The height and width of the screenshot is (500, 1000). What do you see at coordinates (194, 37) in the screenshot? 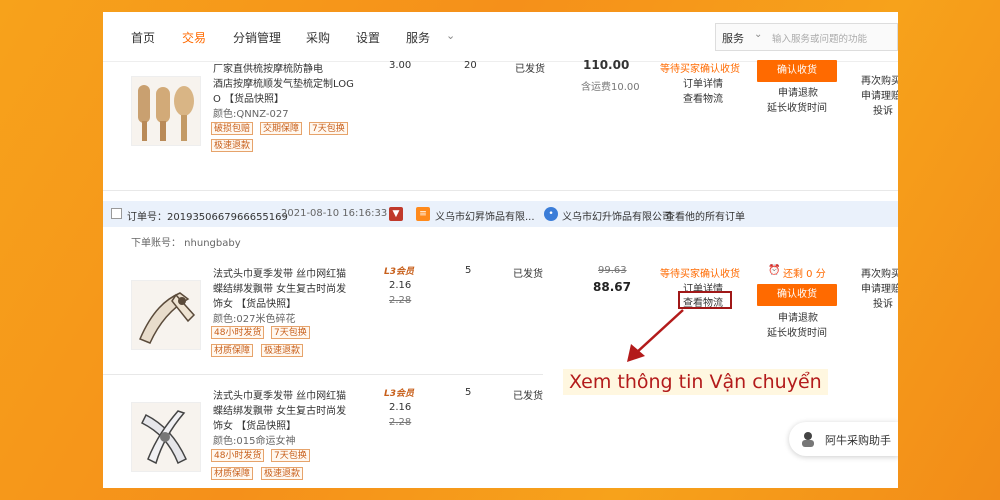
I see `nav-trade: 交易` at bounding box center [194, 37].